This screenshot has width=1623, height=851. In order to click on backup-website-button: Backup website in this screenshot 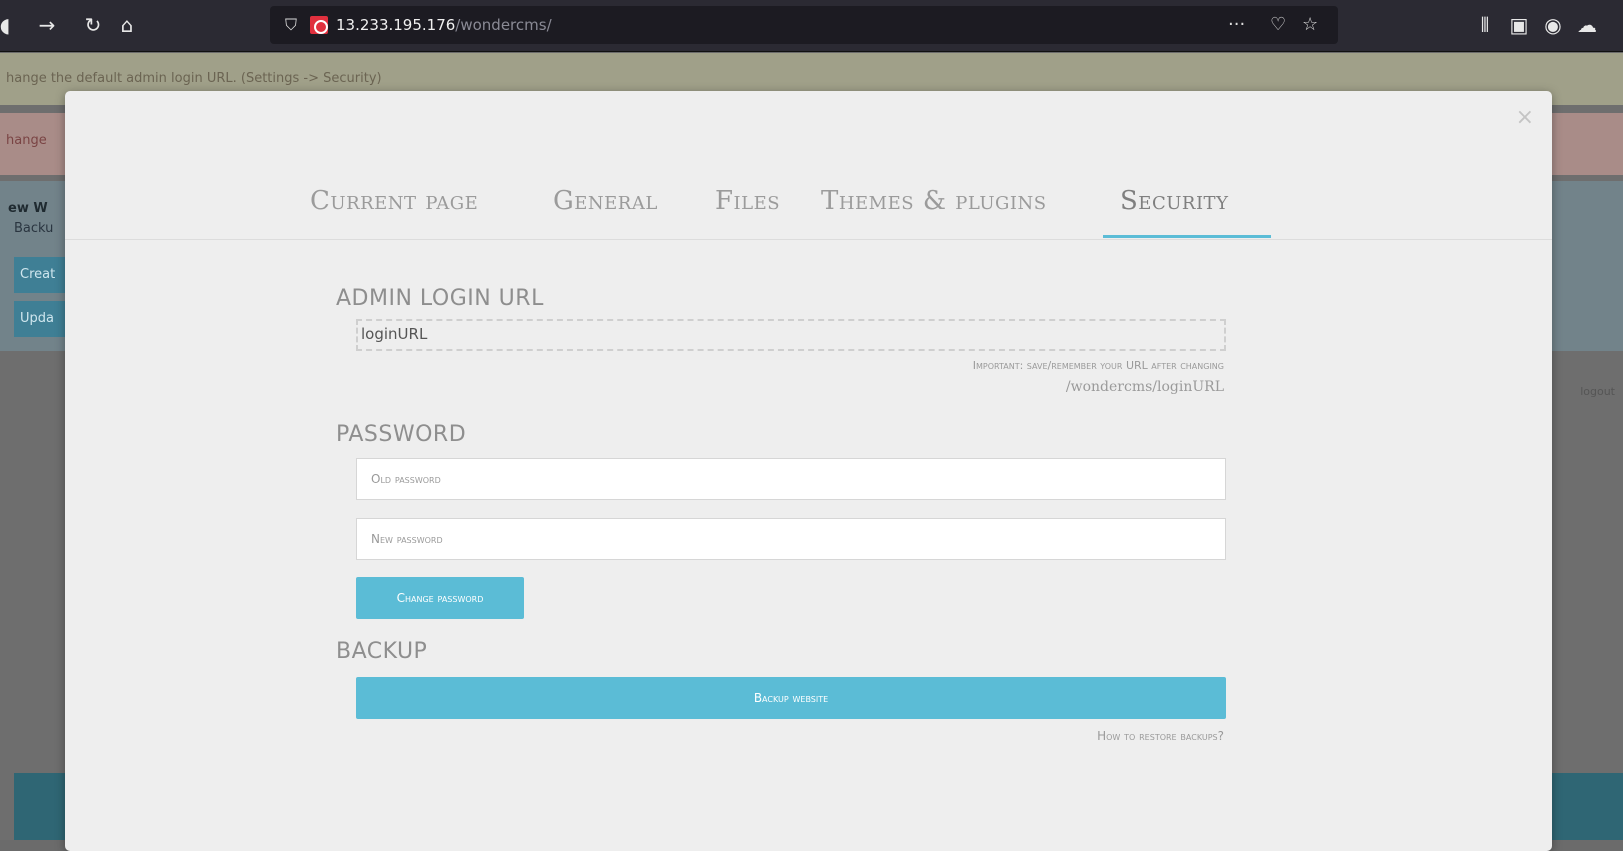, I will do `click(791, 698)`.